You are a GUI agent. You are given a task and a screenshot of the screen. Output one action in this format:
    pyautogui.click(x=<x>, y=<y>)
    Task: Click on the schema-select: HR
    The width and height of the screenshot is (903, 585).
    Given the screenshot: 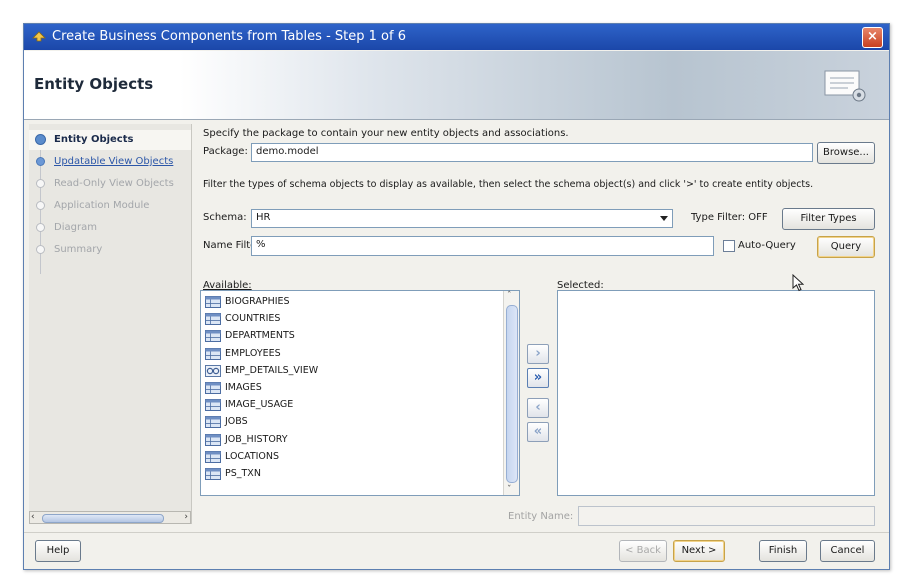 What is the action you would take?
    pyautogui.click(x=462, y=218)
    